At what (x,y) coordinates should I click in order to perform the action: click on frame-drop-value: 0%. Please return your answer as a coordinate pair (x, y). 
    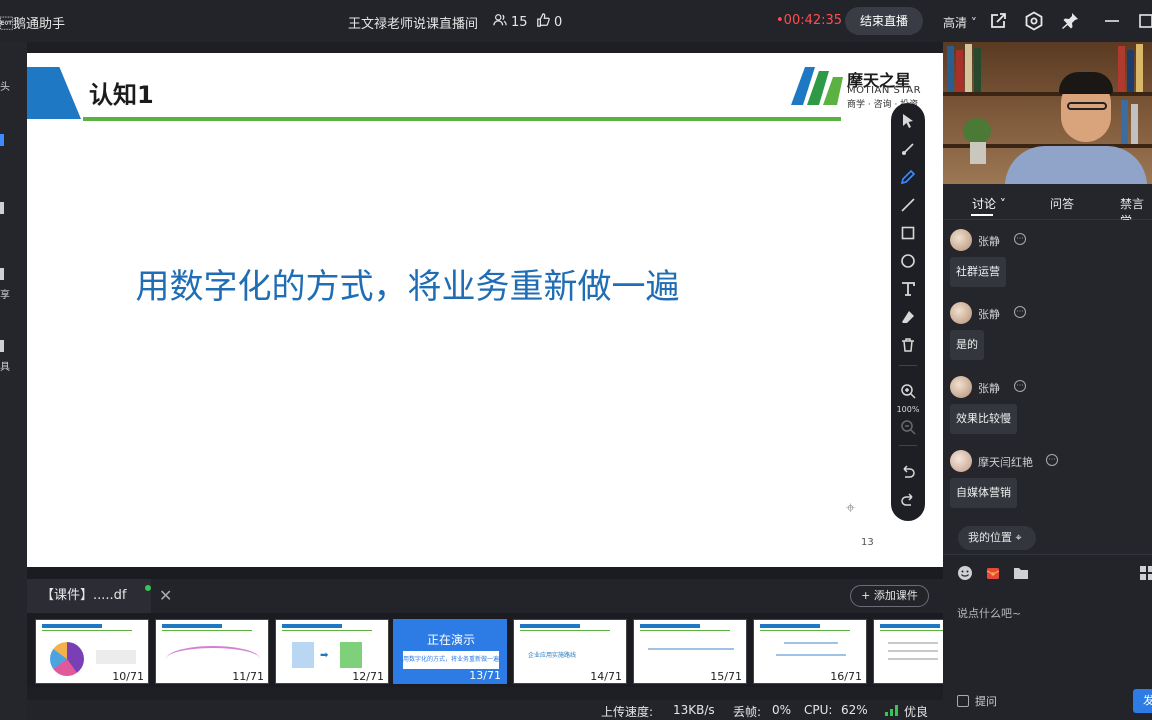
    Looking at the image, I should click on (782, 710).